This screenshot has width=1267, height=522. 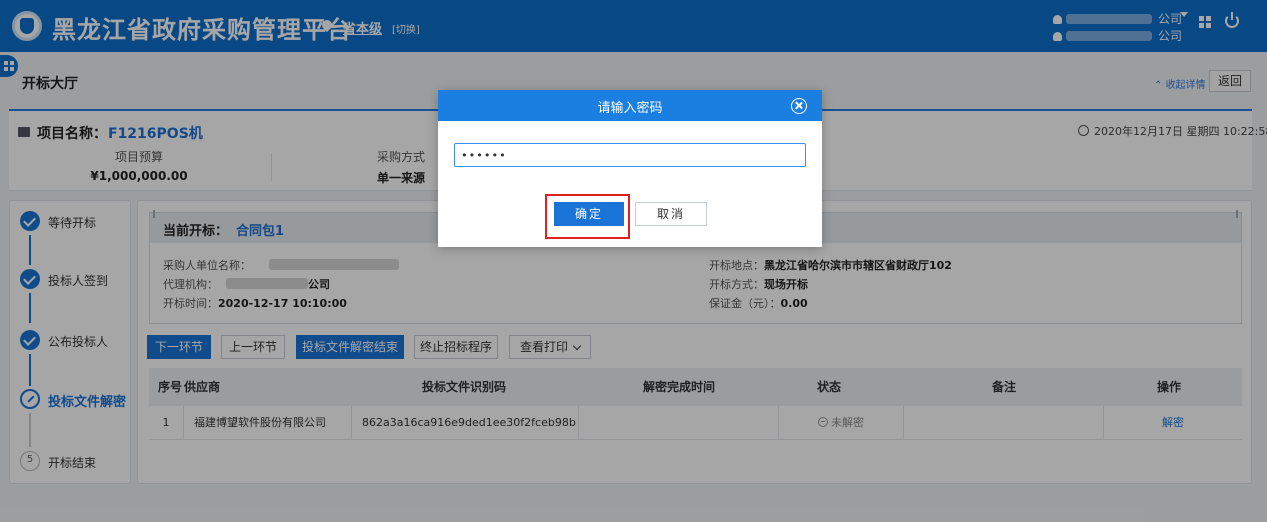 I want to click on cancel-button: 取消, so click(x=671, y=214).